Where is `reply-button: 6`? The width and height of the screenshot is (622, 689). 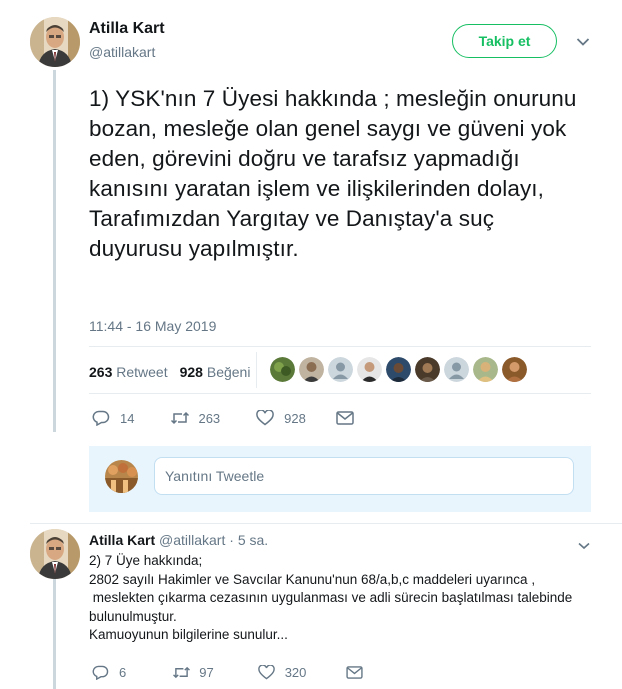 reply-button: 6 is located at coordinates (109, 672).